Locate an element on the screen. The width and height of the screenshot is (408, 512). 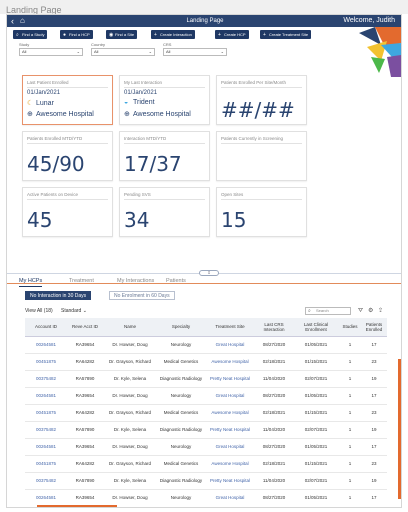
table-cell: Medical Genetics is located at coordinates (181, 413).